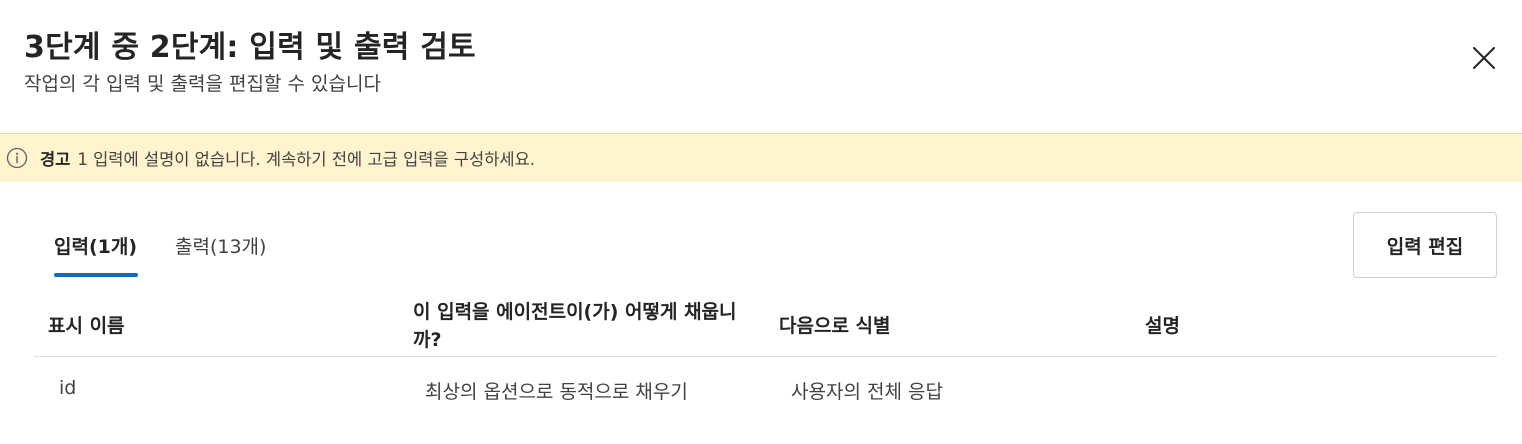 This screenshot has width=1522, height=444. Describe the element at coordinates (867, 392) in the screenshot. I see `cell-identify-as: 사용자의 전체 응답` at that location.